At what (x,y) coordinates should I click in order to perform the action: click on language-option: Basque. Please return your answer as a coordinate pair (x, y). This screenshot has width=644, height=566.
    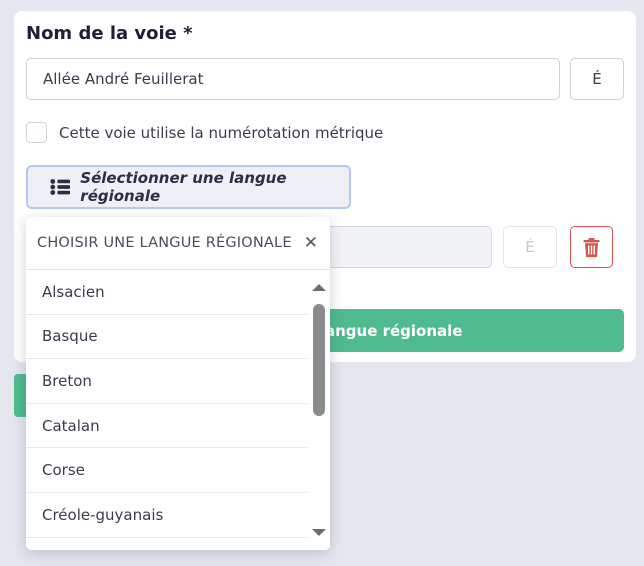
    Looking at the image, I should click on (166, 337).